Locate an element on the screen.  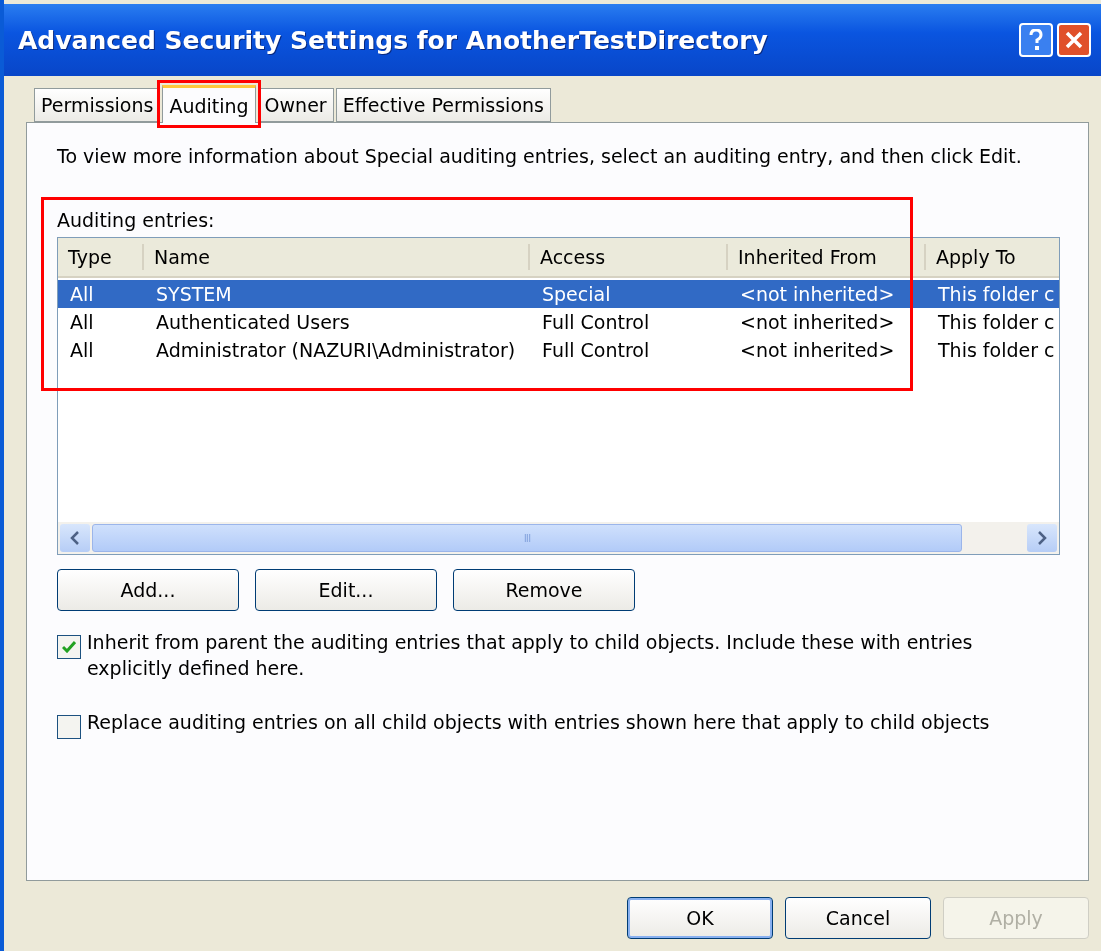
entry-row: All Authenticated Users Full Control <not inherited> This folder c is located at coordinates (558, 322).